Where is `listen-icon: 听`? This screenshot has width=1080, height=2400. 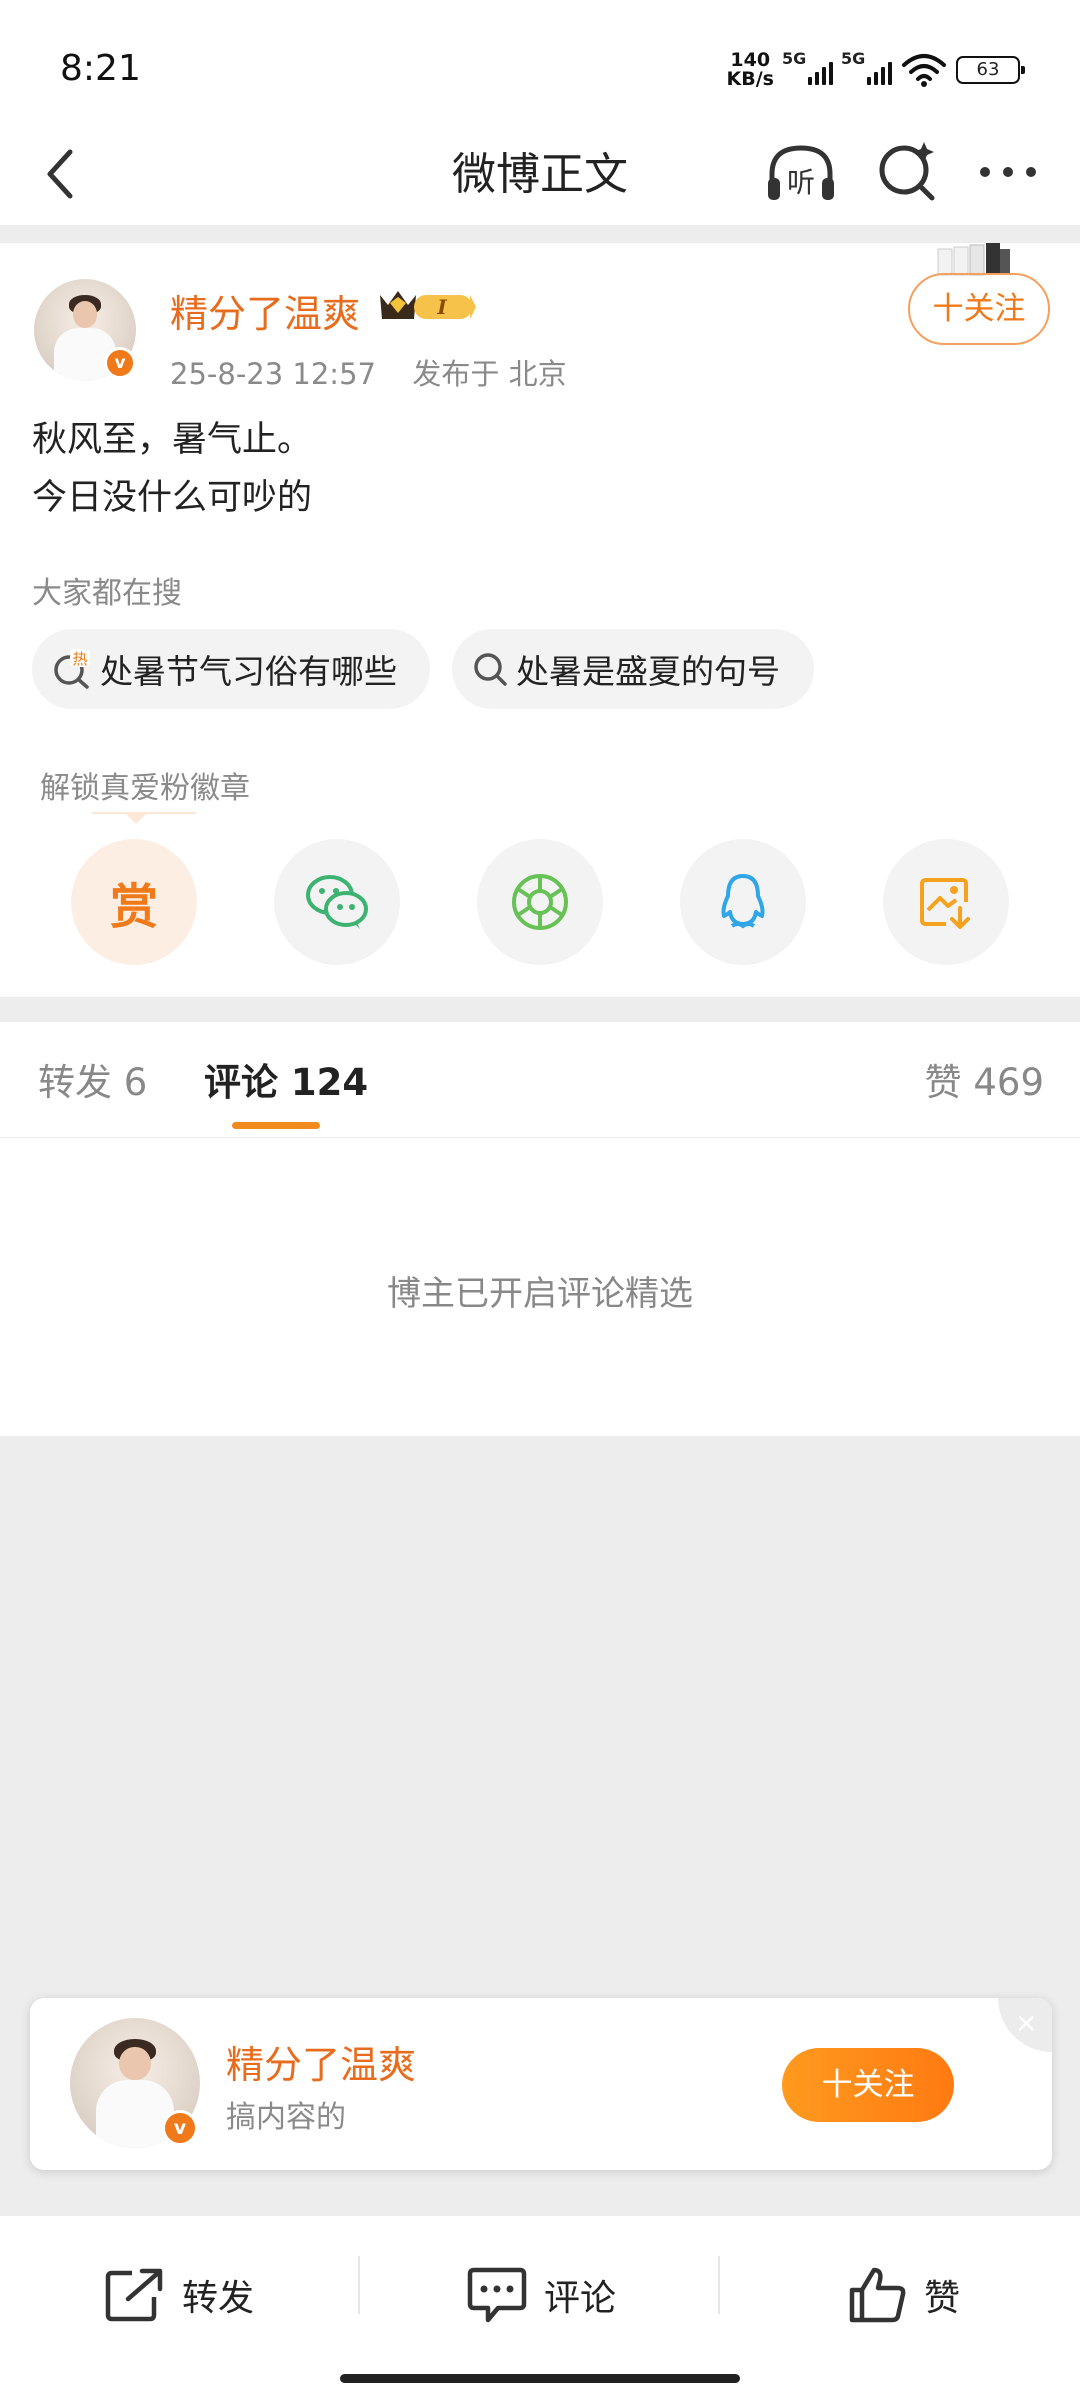
listen-icon: 听 is located at coordinates (801, 173).